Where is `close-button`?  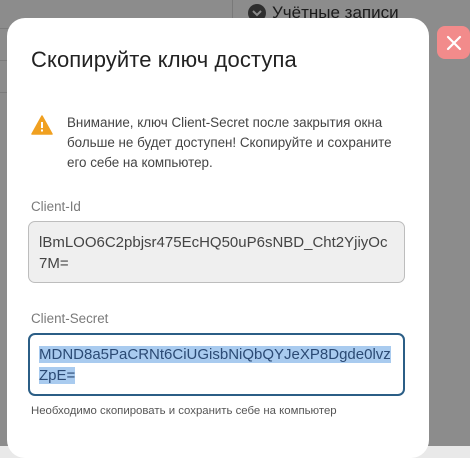 close-button is located at coordinates (453, 42).